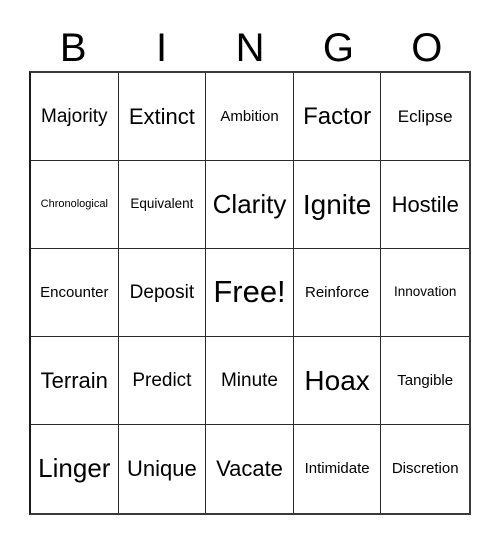  I want to click on bingo-cell: Terrain, so click(75, 381).